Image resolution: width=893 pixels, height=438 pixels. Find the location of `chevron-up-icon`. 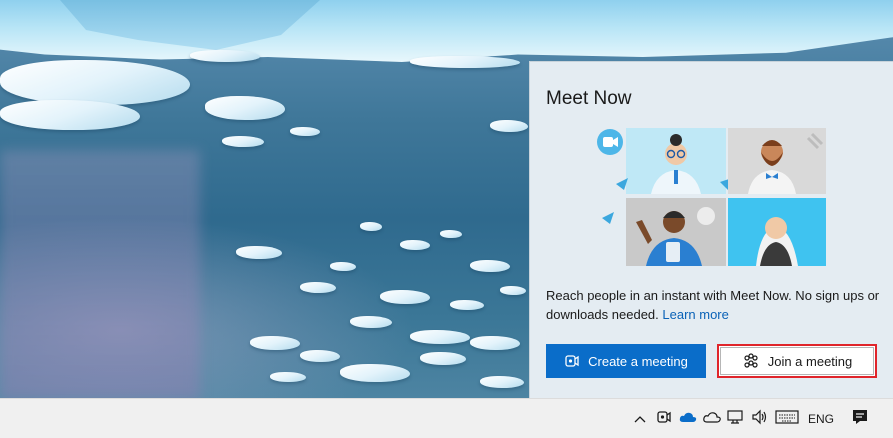

chevron-up-icon is located at coordinates (640, 419).